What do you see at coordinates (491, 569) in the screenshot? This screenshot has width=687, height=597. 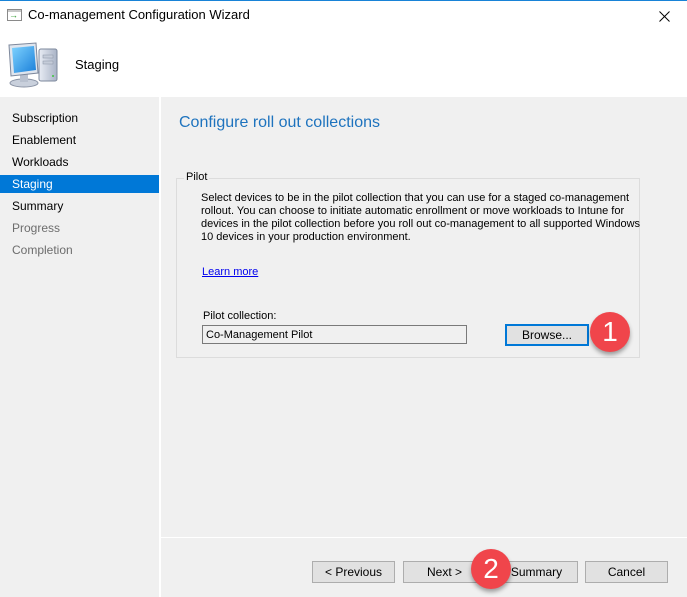 I see `annotation-badge-2: 2` at bounding box center [491, 569].